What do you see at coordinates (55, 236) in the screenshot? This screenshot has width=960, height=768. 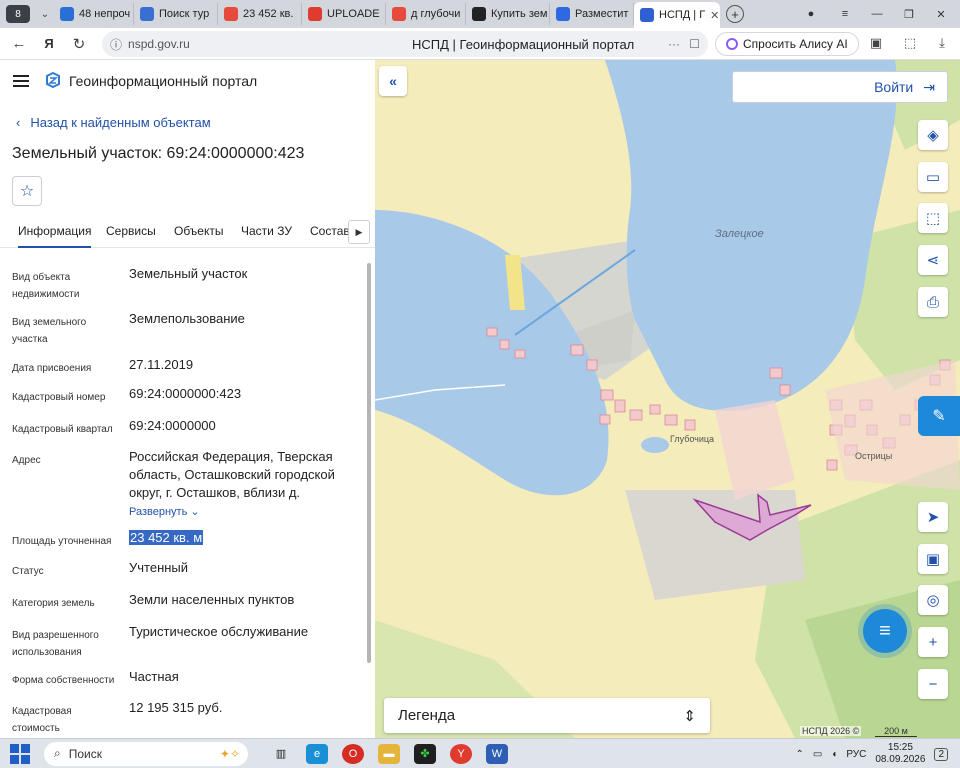 I see `tab-info: Информация` at bounding box center [55, 236].